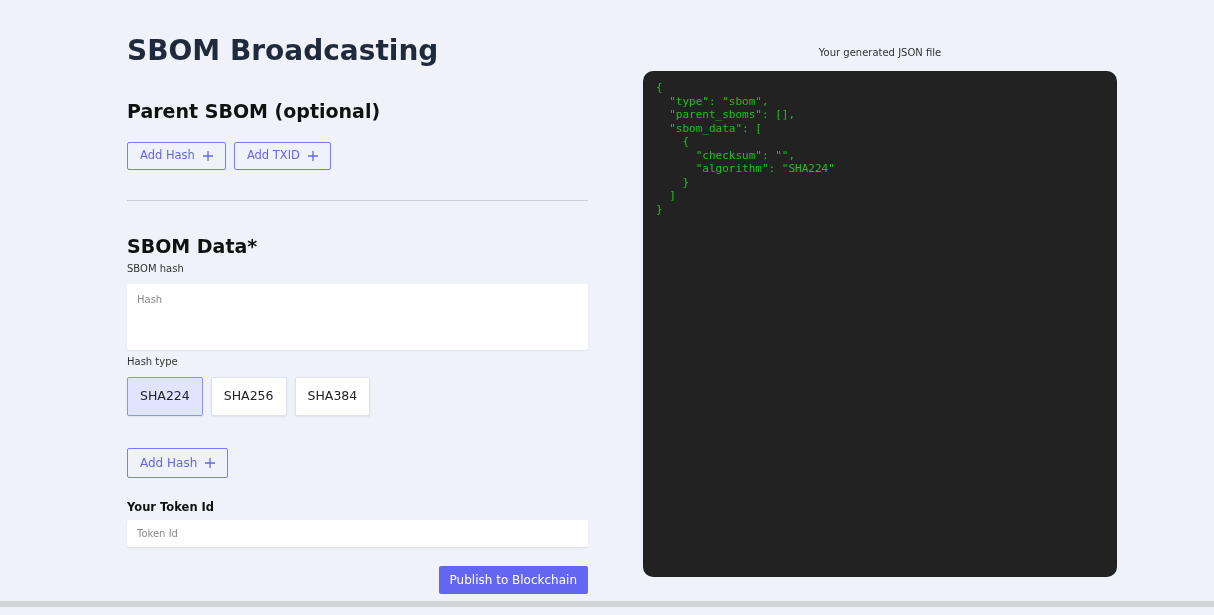 The height and width of the screenshot is (615, 1214). What do you see at coordinates (283, 51) in the screenshot?
I see `page-title: SBOM Broadcasting` at bounding box center [283, 51].